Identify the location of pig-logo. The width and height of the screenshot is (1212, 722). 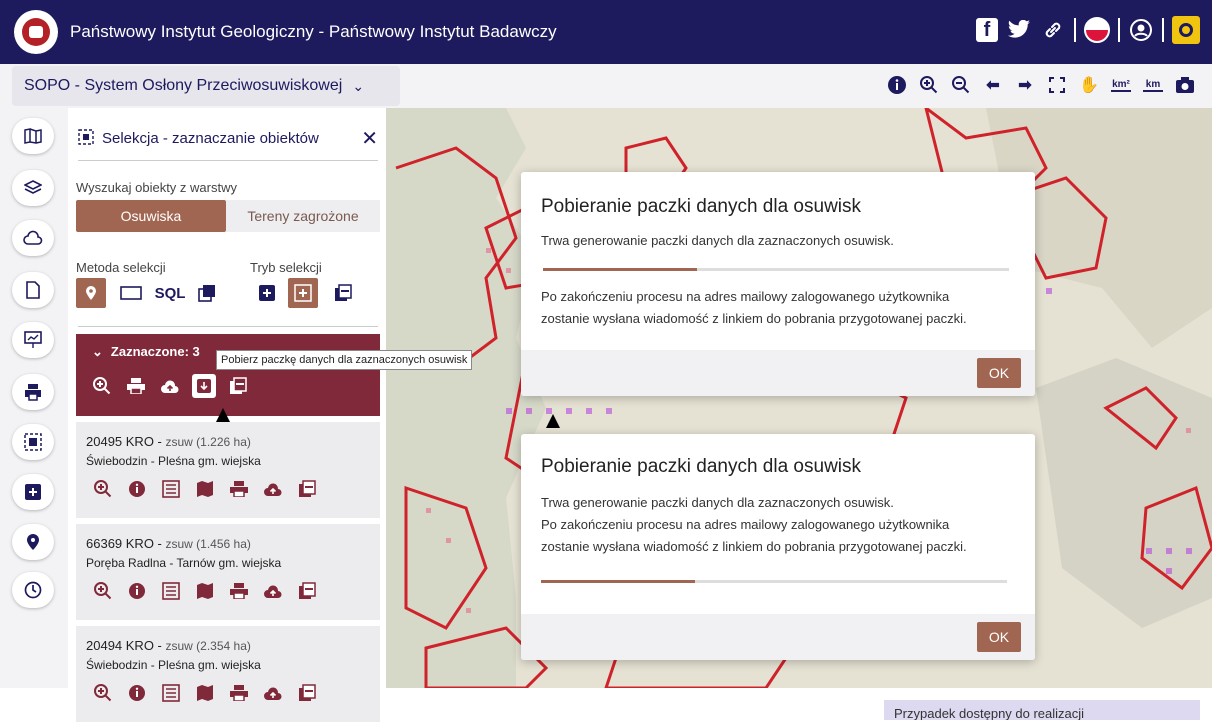
(36, 32).